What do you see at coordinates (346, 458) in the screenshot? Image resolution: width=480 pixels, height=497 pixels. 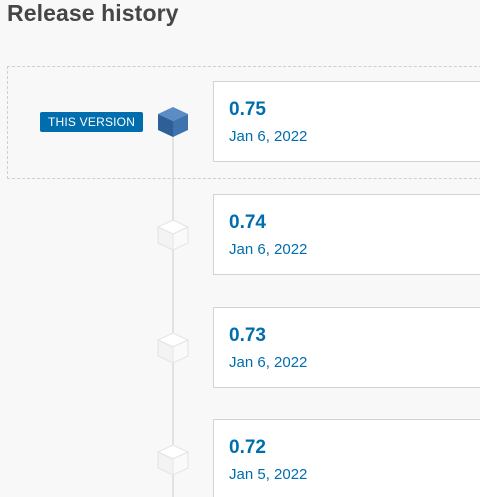 I see `release-card-0-72: 0.72 Jan 5, 2022` at bounding box center [346, 458].